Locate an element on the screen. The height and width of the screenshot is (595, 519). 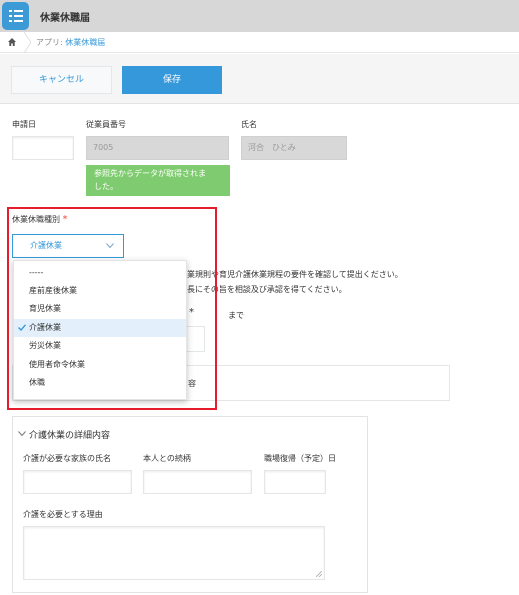
name-field: 河合 ひとみ is located at coordinates (294, 148).